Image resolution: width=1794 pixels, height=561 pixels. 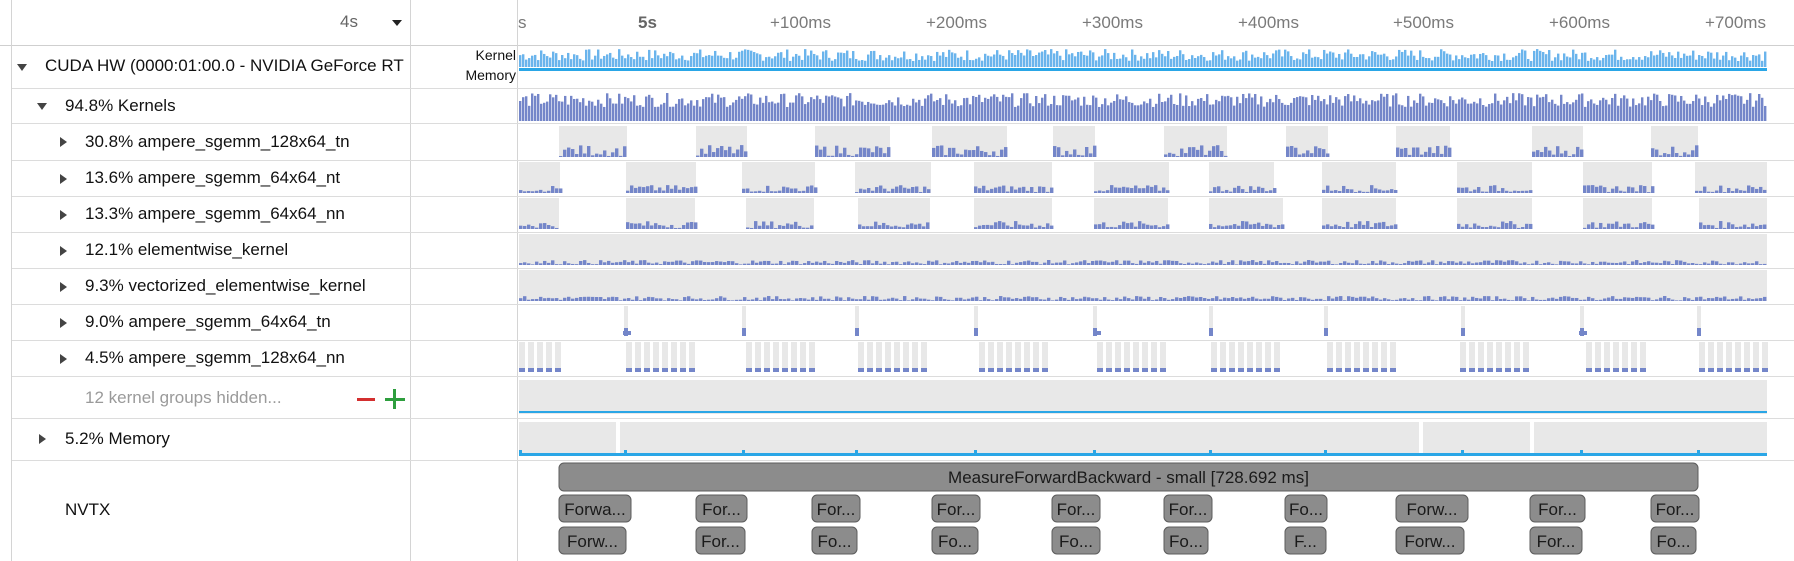 I want to click on kernel-range, so click(x=656, y=357).